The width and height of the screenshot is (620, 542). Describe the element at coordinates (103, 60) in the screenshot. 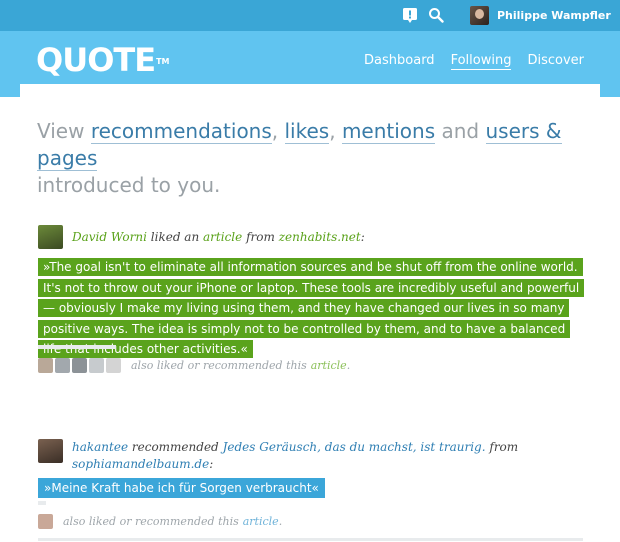

I see `quote-logo: QUOTETM` at that location.